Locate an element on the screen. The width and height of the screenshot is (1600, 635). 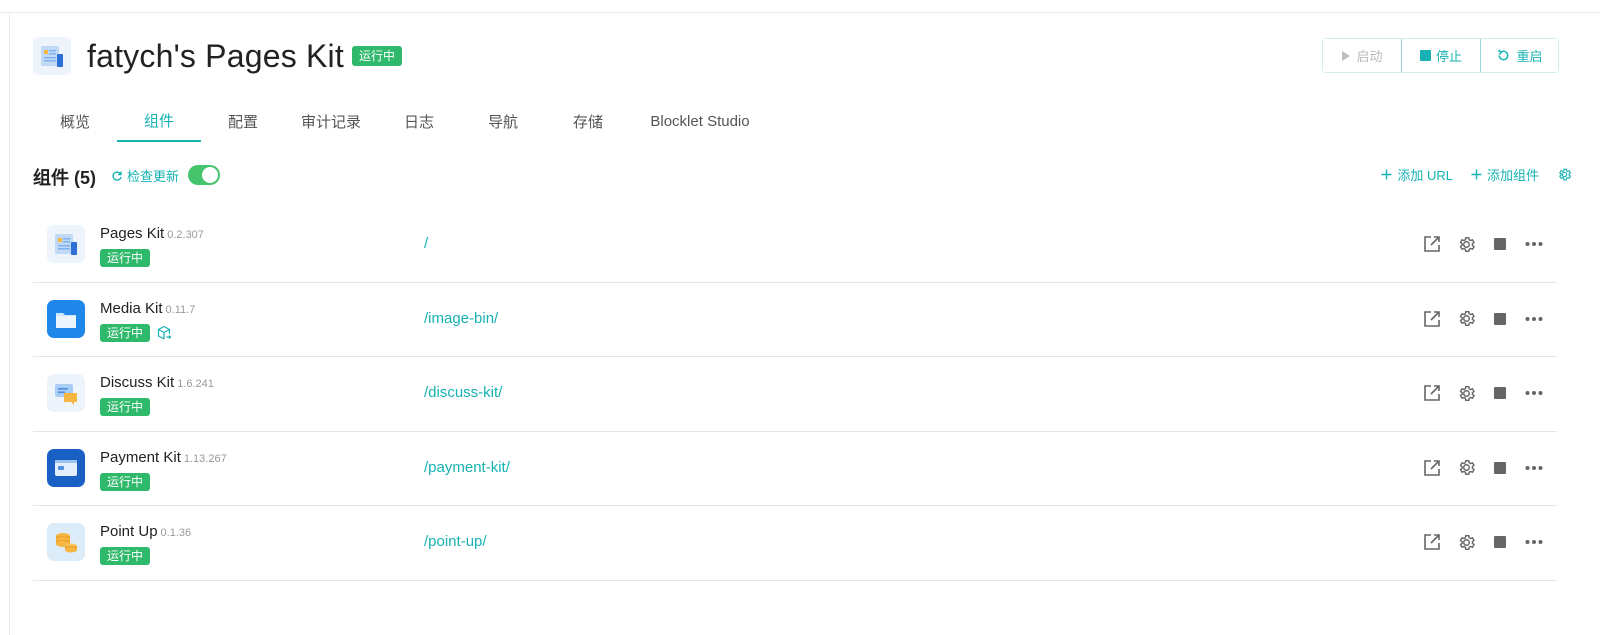
component-version: 1.13.267 is located at coordinates (205, 458).